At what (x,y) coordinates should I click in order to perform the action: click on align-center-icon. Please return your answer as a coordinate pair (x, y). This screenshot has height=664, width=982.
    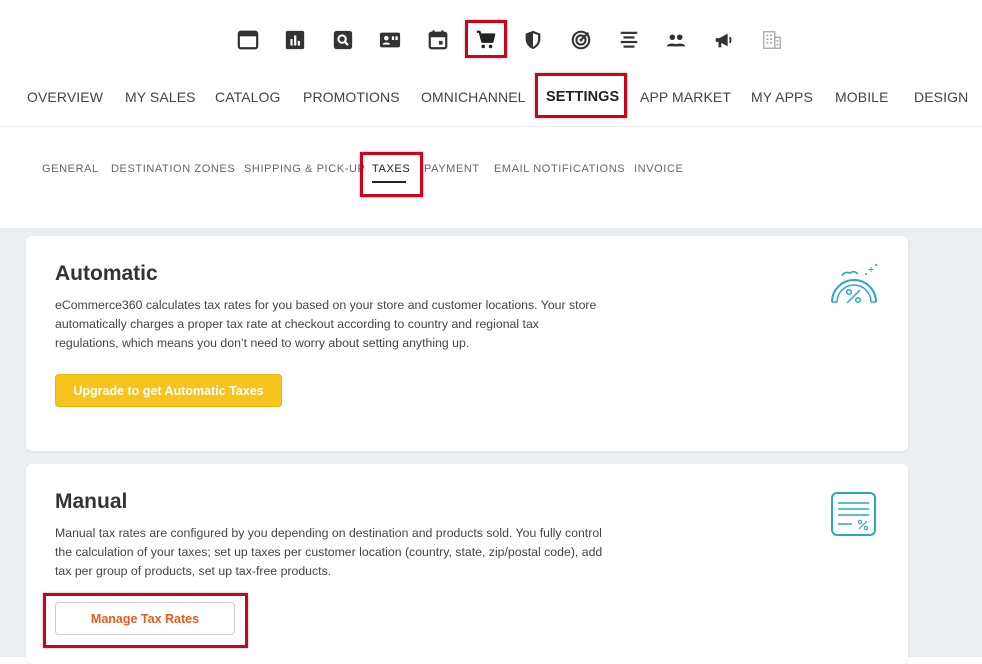
    Looking at the image, I should click on (629, 40).